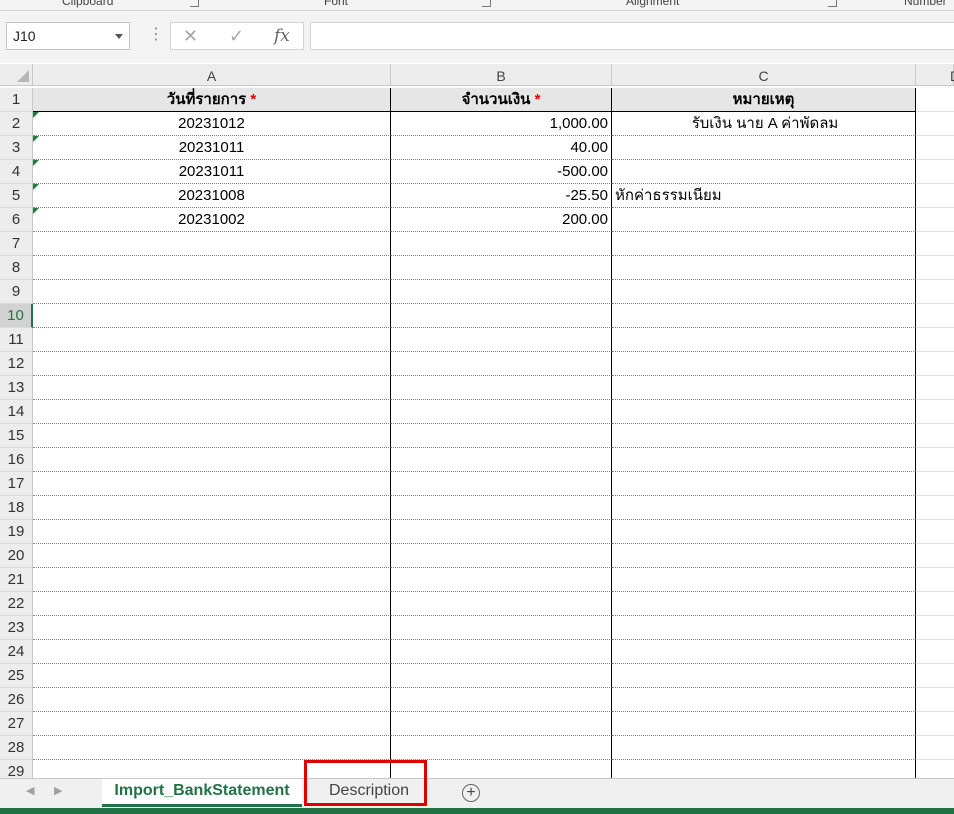 This screenshot has height=814, width=954. I want to click on row-header-5: 5, so click(16, 196).